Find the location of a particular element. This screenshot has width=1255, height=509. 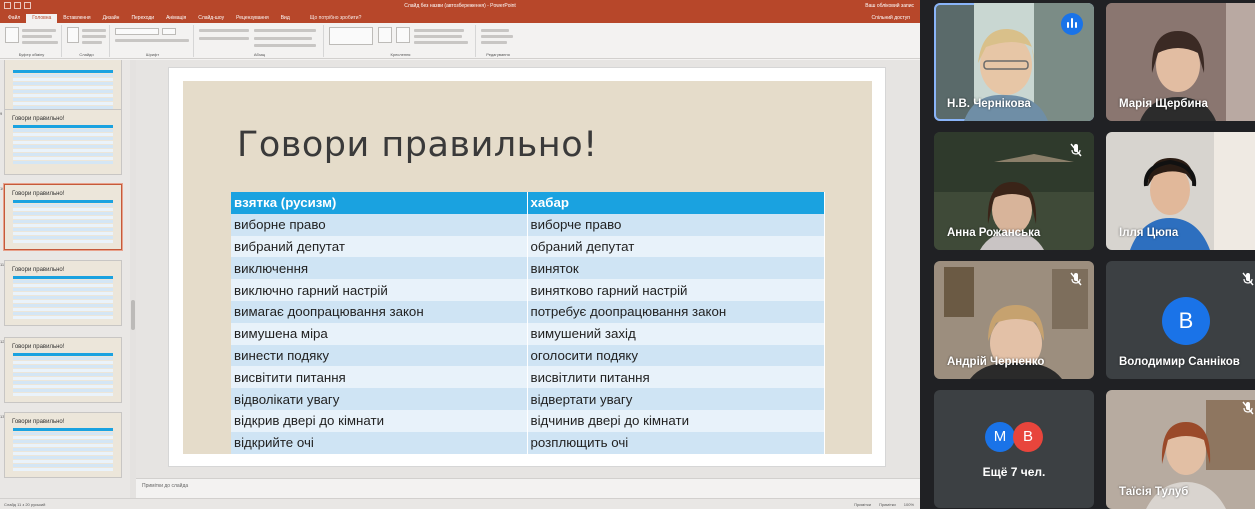

font-size-select is located at coordinates (169, 31).